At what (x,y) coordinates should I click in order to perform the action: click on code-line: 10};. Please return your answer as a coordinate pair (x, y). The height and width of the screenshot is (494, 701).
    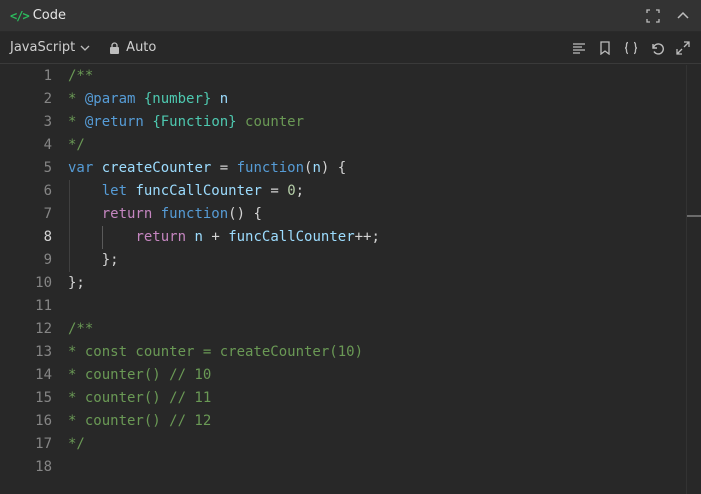
    Looking at the image, I should click on (350, 283).